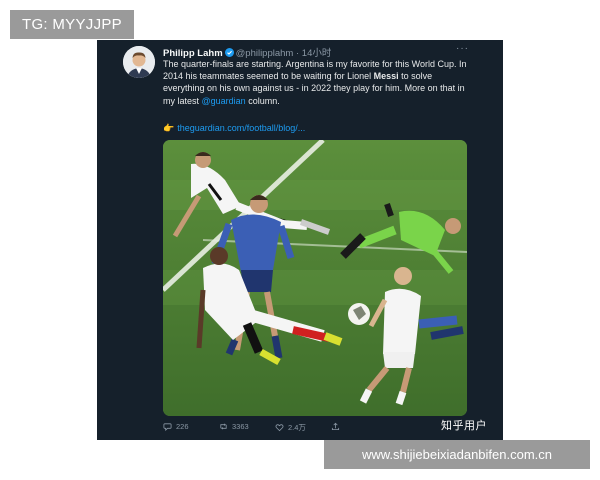 This screenshot has width=600, height=480. I want to click on tweet-text-part3: column., so click(262, 100).